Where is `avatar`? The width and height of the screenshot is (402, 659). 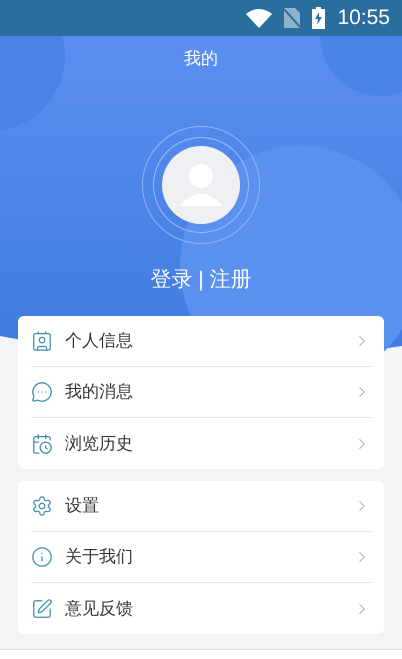 avatar is located at coordinates (201, 185).